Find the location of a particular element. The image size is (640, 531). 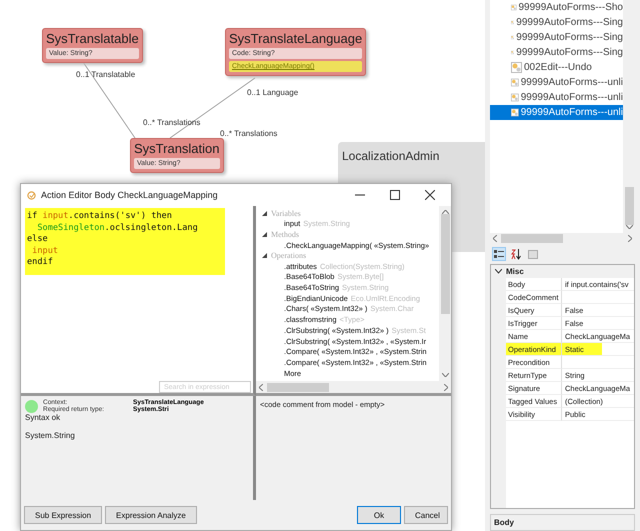

class-name: SysTranslation is located at coordinates (177, 148).